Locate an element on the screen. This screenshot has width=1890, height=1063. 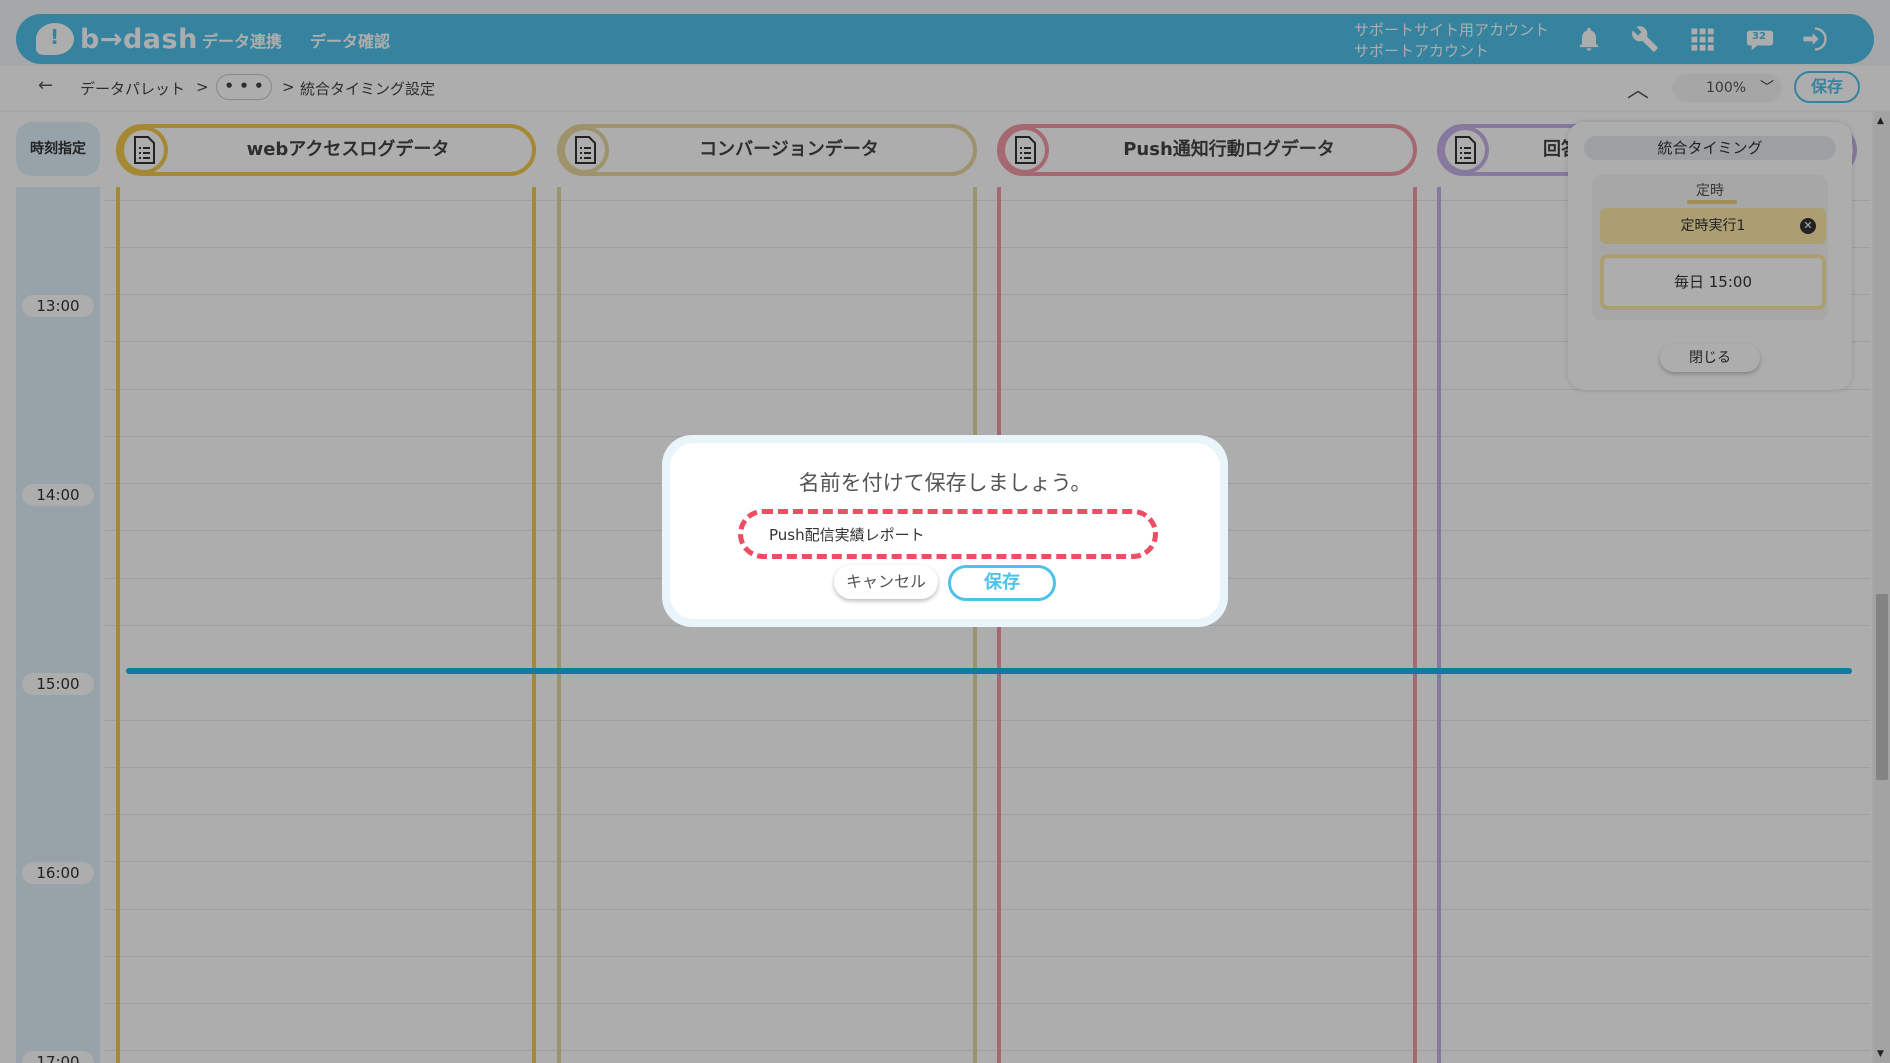
save-dialog-body: 名前を付けて保存しましょう。 キャンセル 保存 is located at coordinates (945, 531).